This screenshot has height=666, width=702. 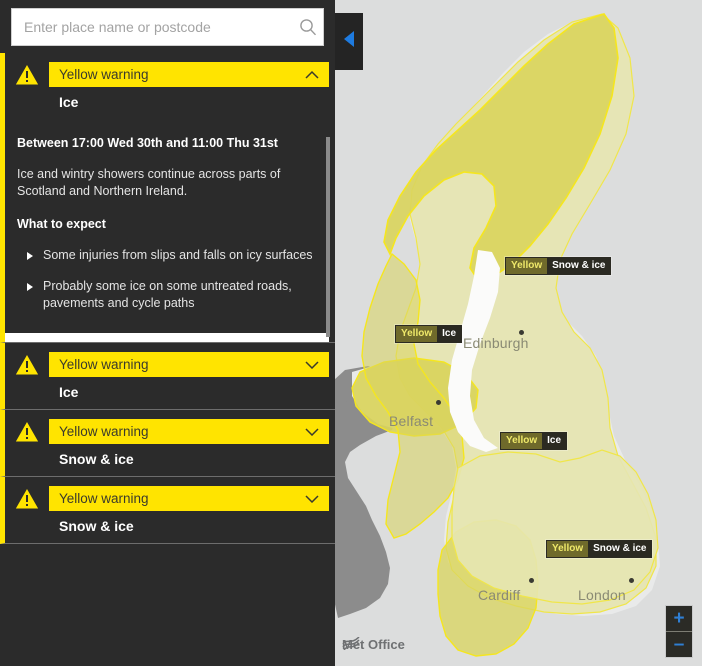 I want to click on map-zoom-controls: + –, so click(x=679, y=631).